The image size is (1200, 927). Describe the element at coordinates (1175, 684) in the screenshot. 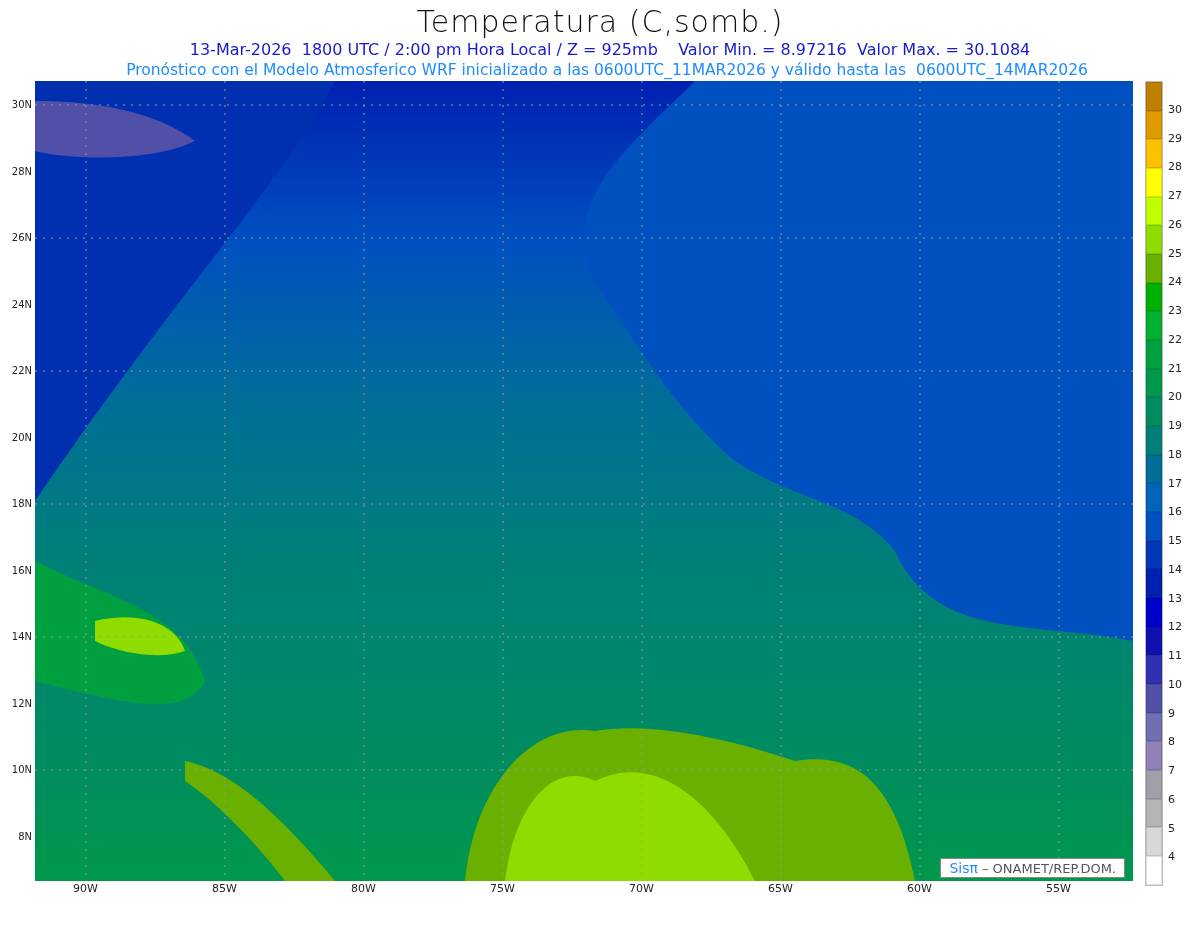

I see `legend-label: 10` at that location.